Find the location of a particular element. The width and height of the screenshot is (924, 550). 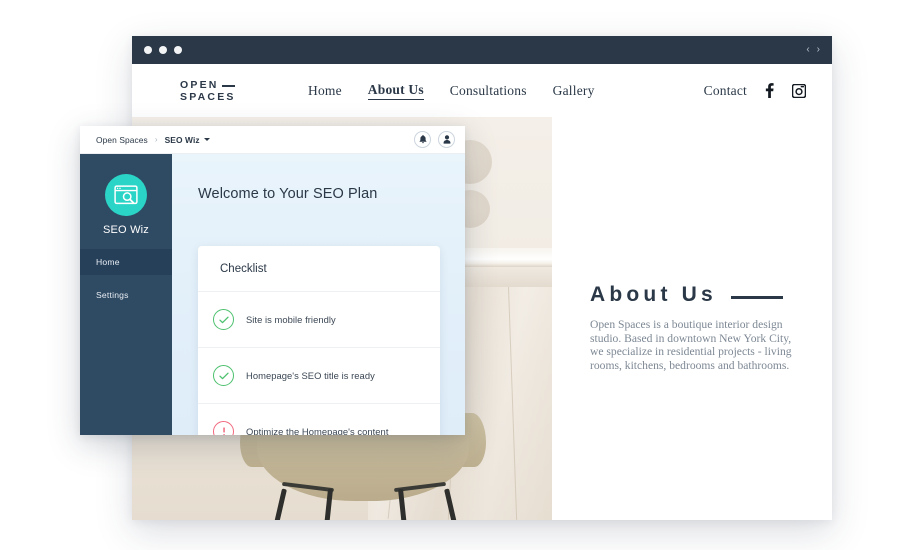

nav-item-contact: Contact is located at coordinates (725, 91).